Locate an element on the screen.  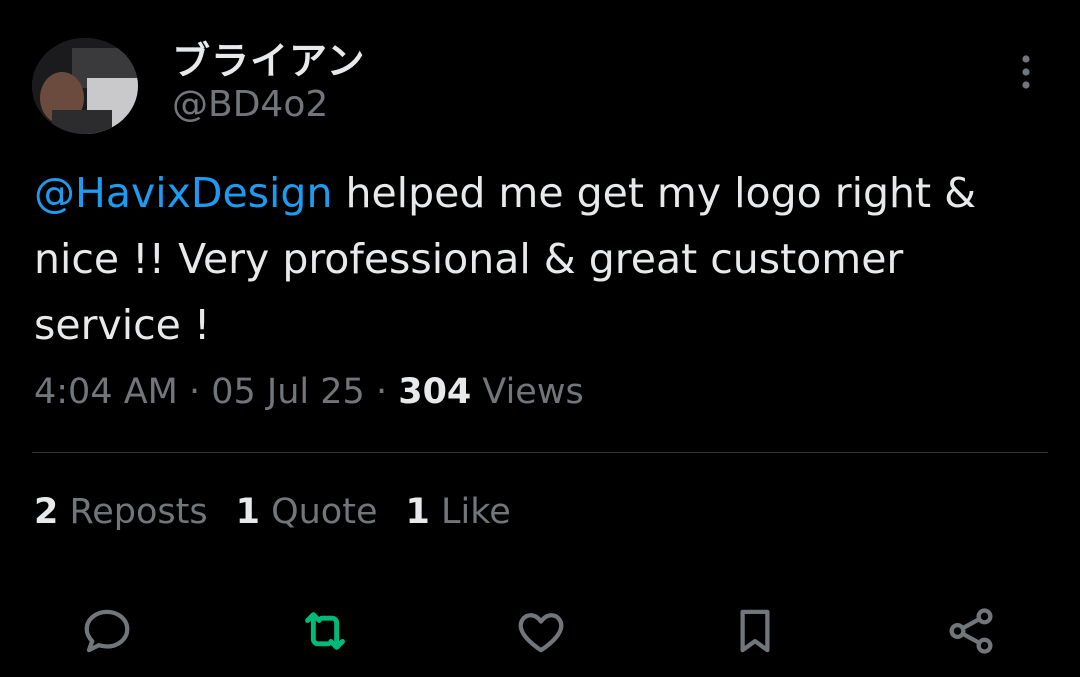
likes-stat: 1 Like is located at coordinates (457, 512).